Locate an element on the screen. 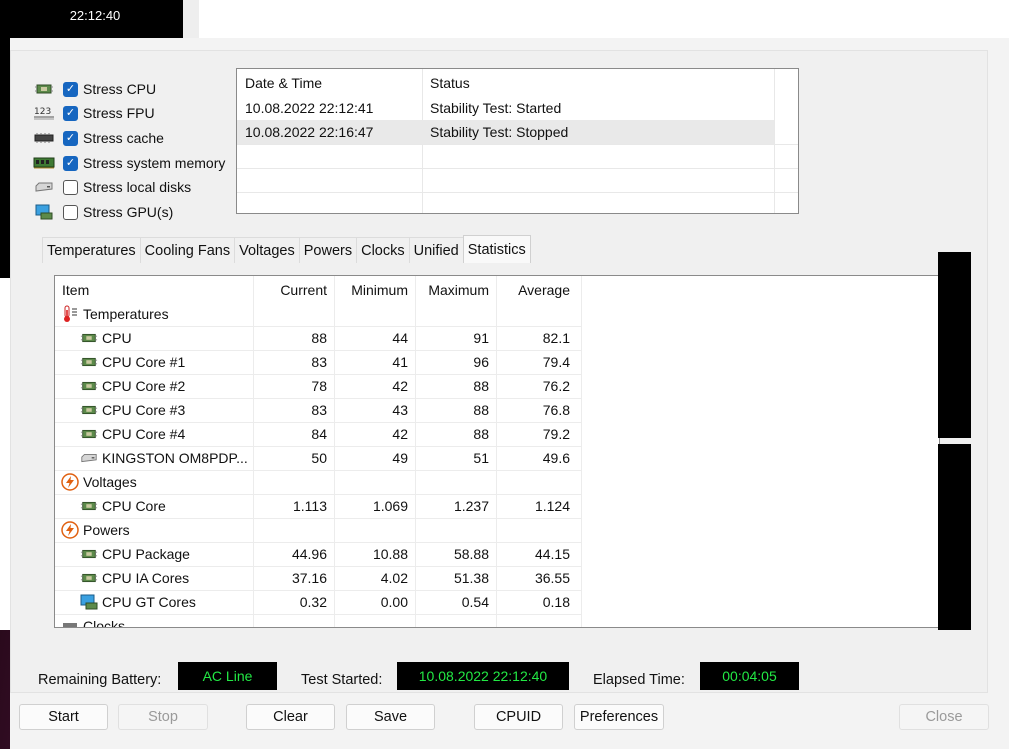 The height and width of the screenshot is (749, 1009). tab-unified: Unified is located at coordinates (436, 250).